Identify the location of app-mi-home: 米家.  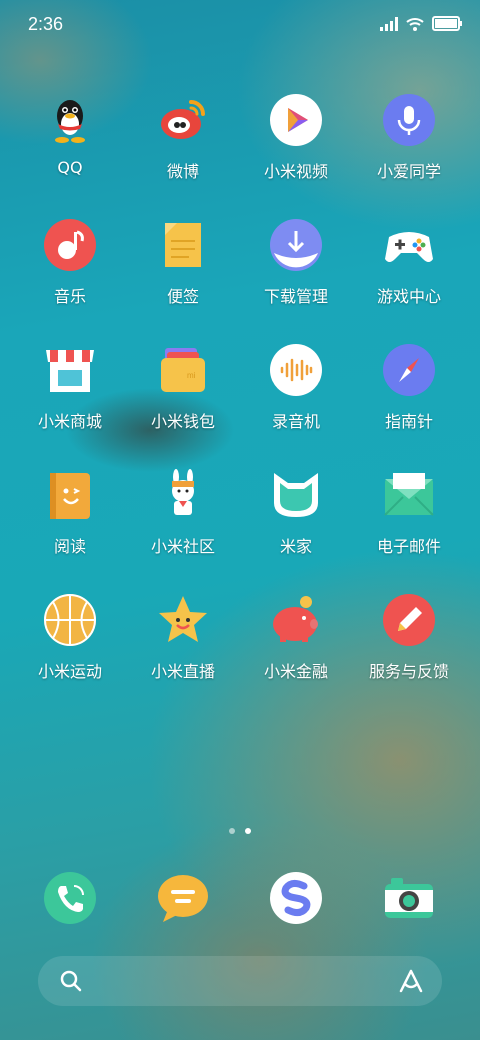
(296, 518).